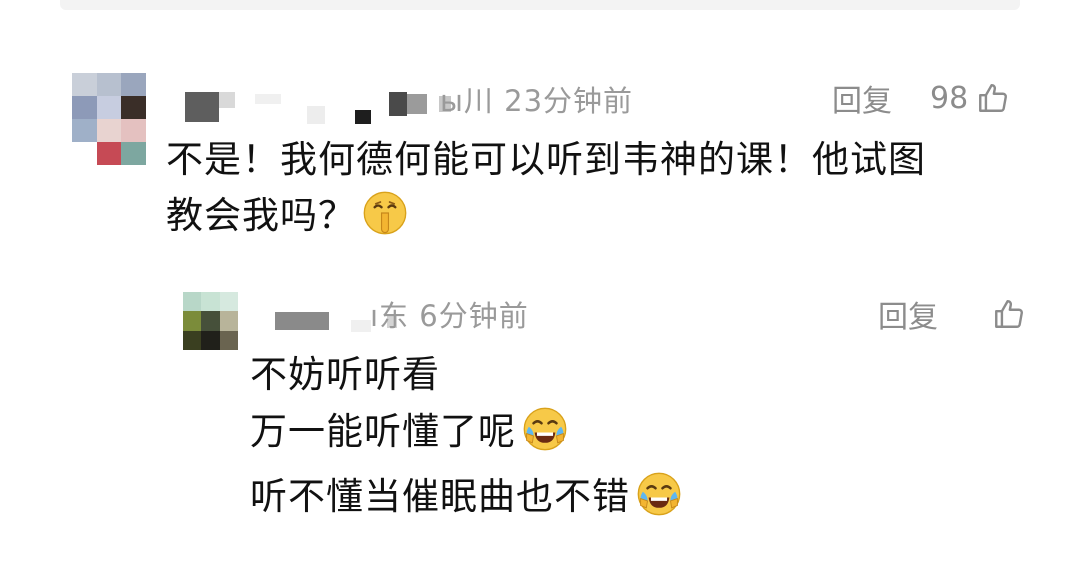  I want to click on reply-line: 听不懂当催眠曲也不错, so click(640, 500).